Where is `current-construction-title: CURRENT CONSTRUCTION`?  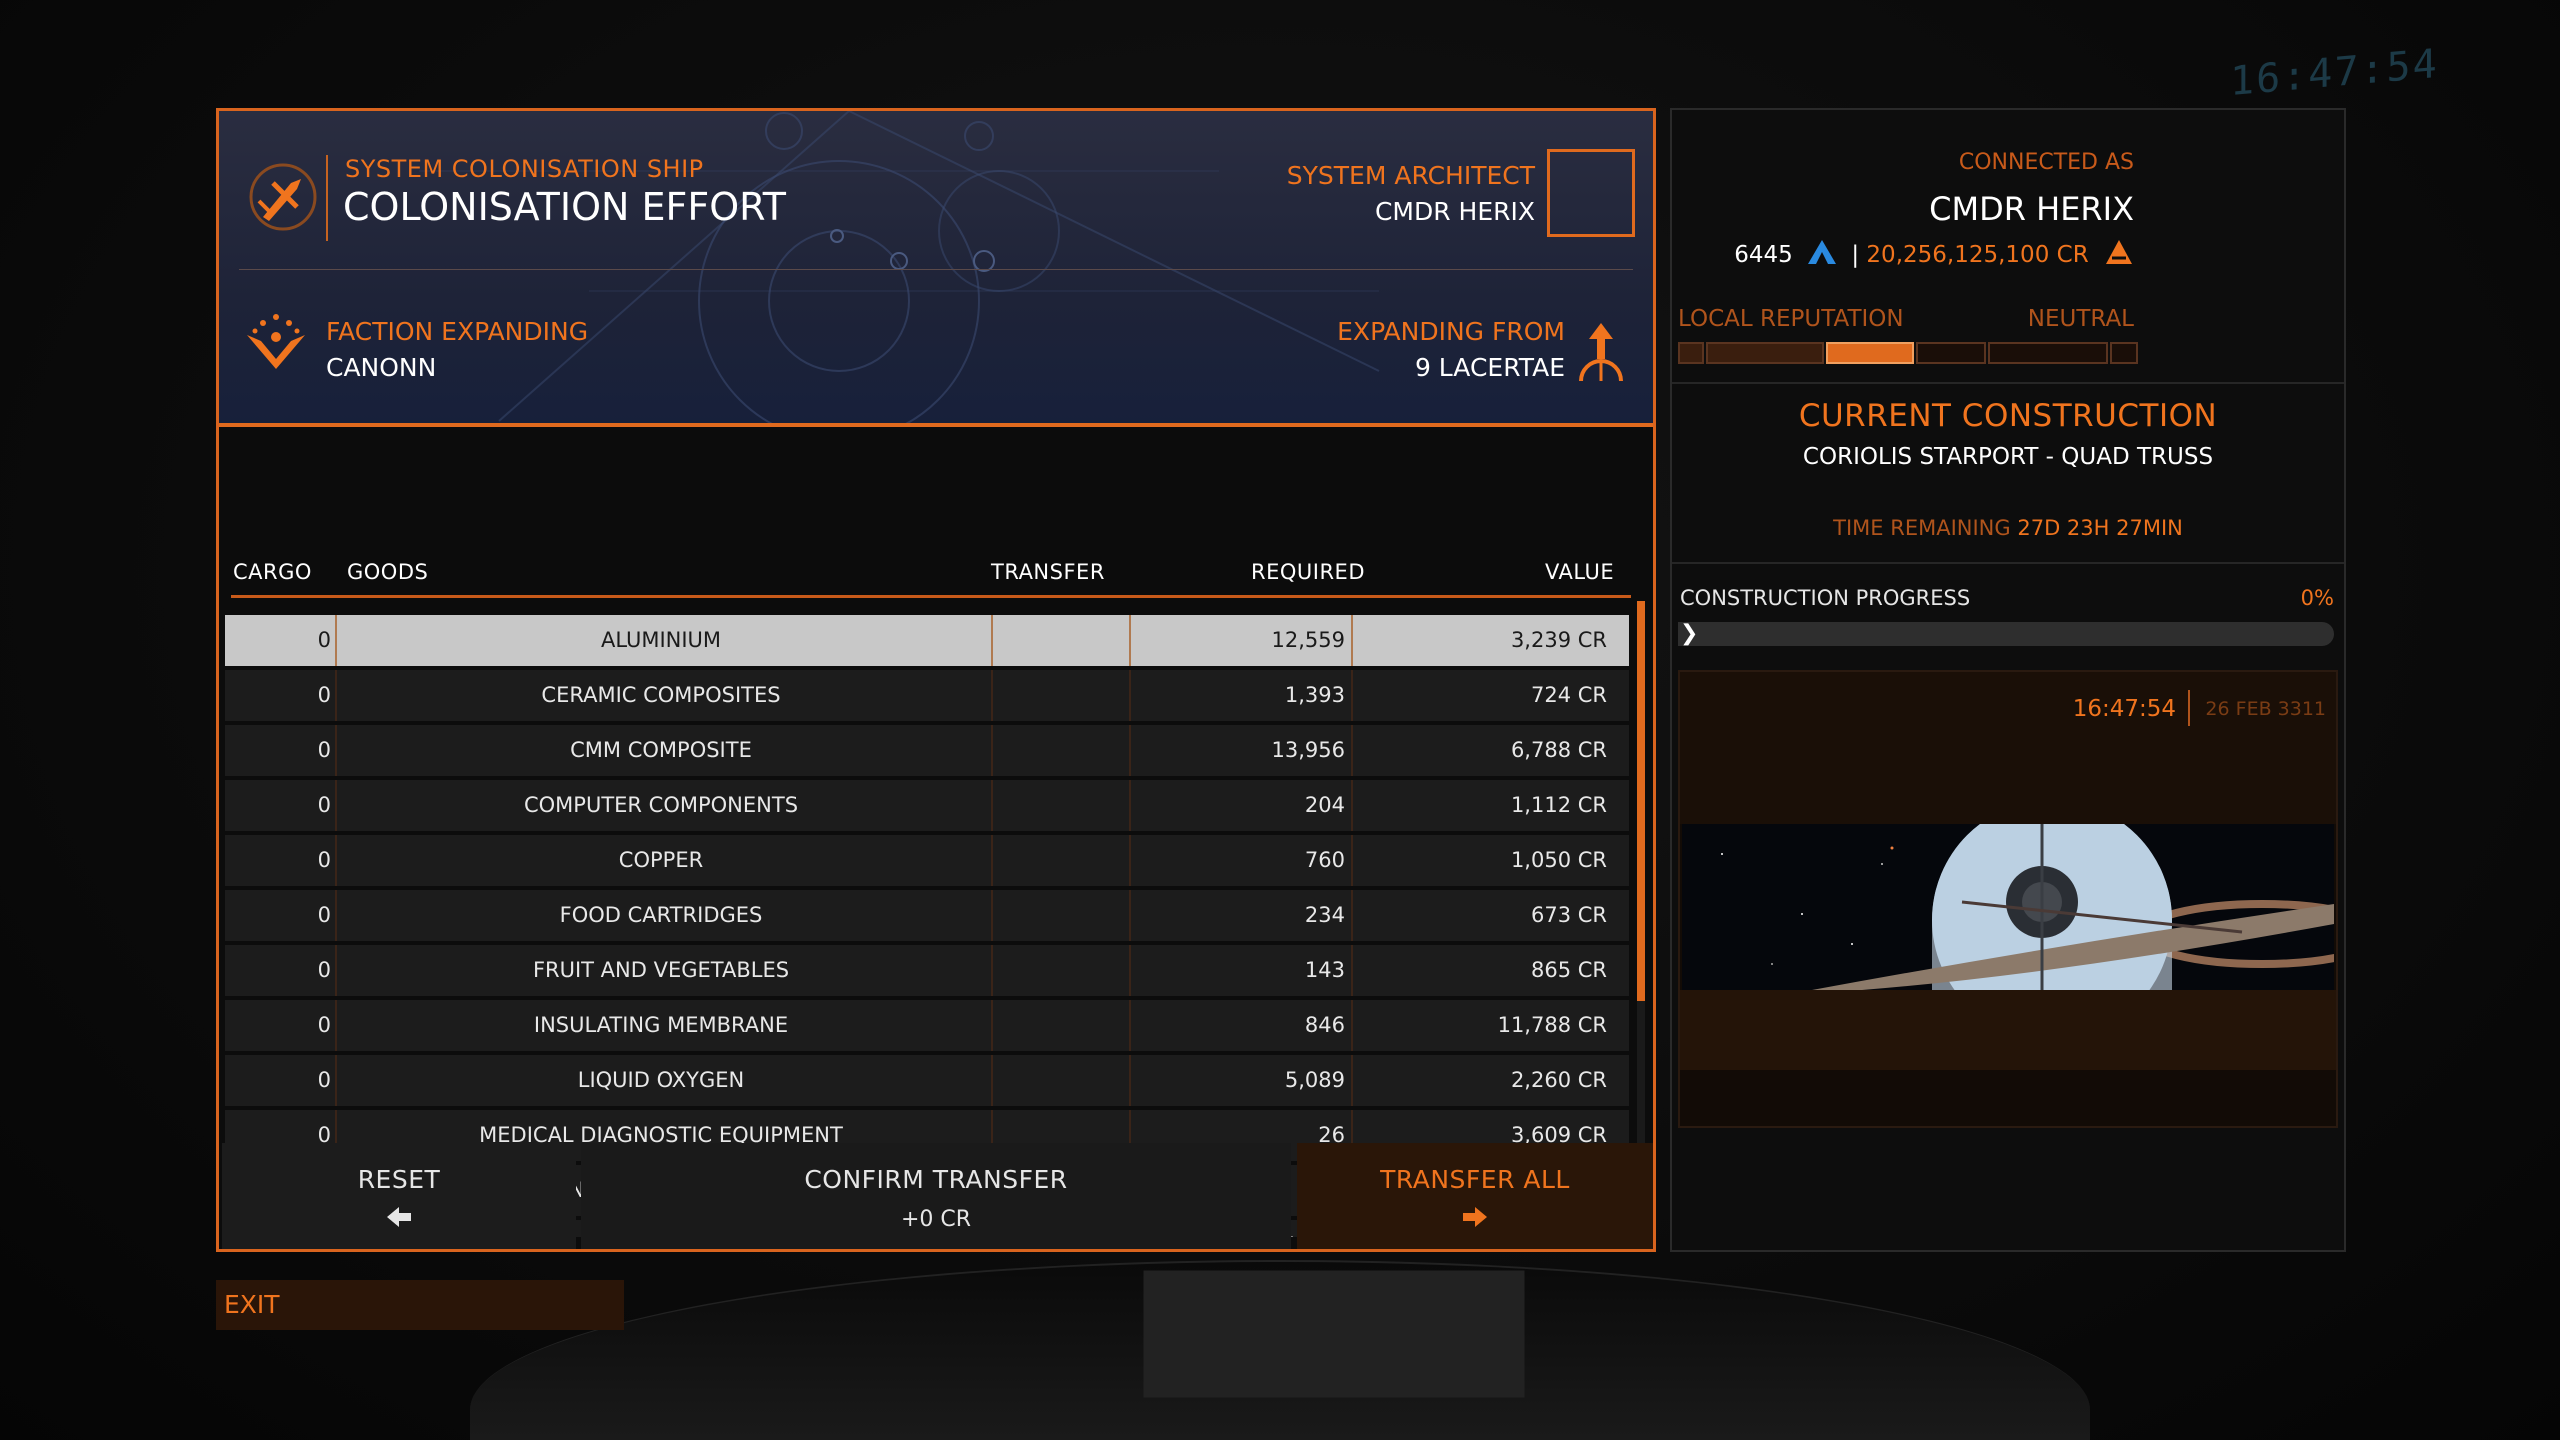
current-construction-title: CURRENT CONSTRUCTION is located at coordinates (2008, 416).